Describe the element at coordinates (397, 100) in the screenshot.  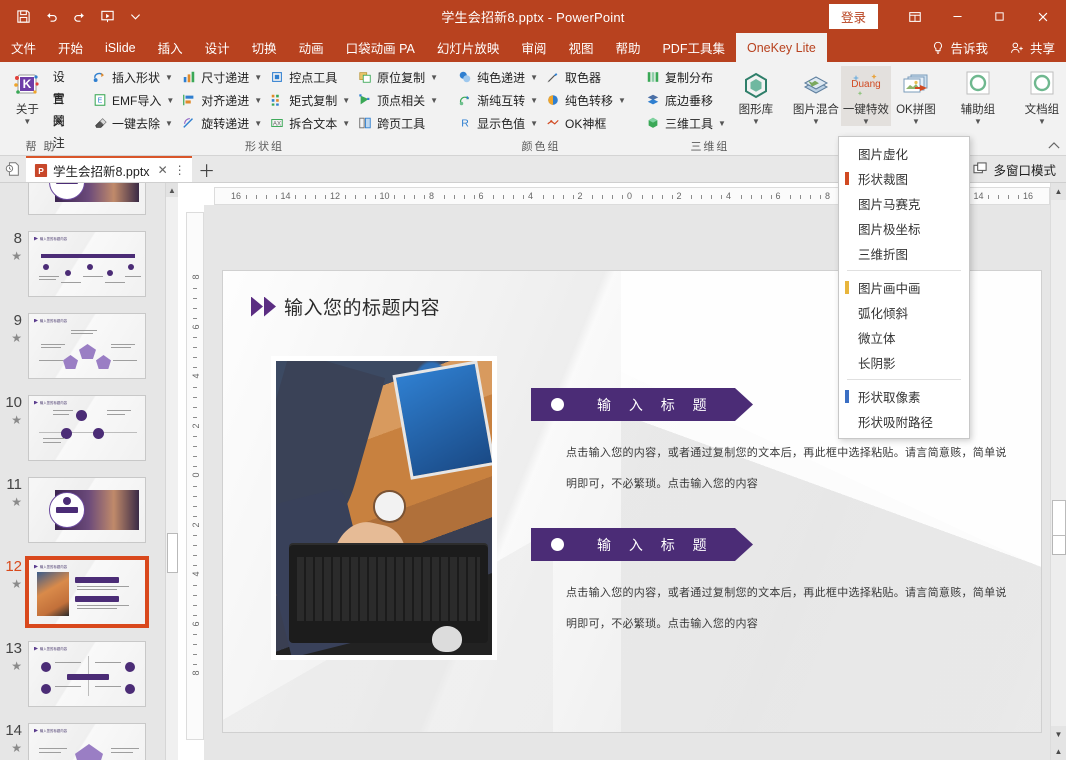
I see `vertex-related-button: 顶点相关 ▼` at that location.